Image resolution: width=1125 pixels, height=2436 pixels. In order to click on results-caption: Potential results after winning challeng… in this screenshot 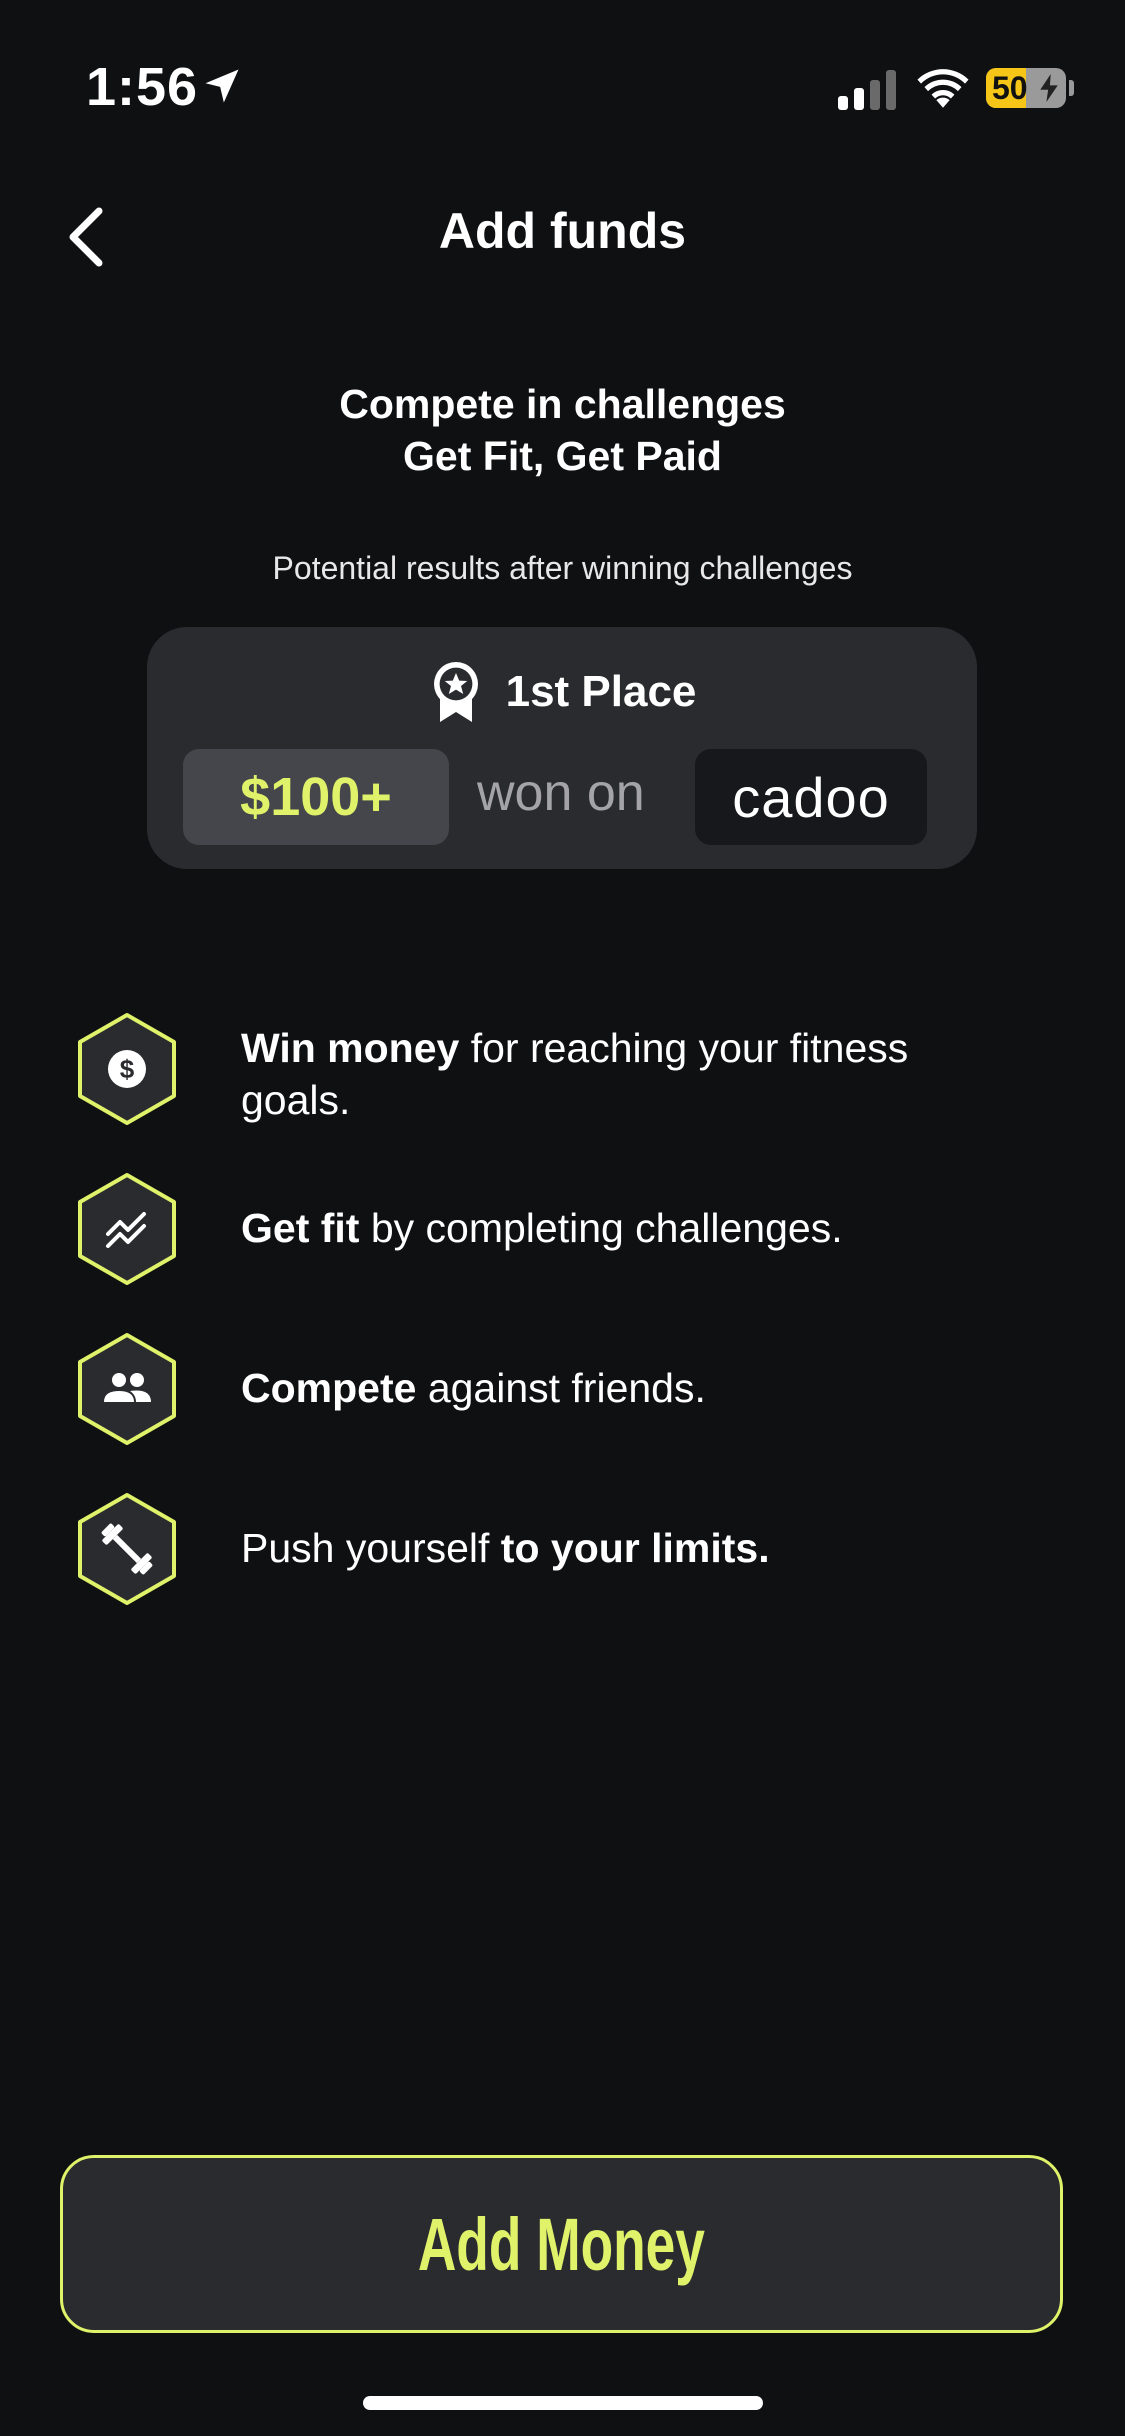, I will do `click(562, 568)`.